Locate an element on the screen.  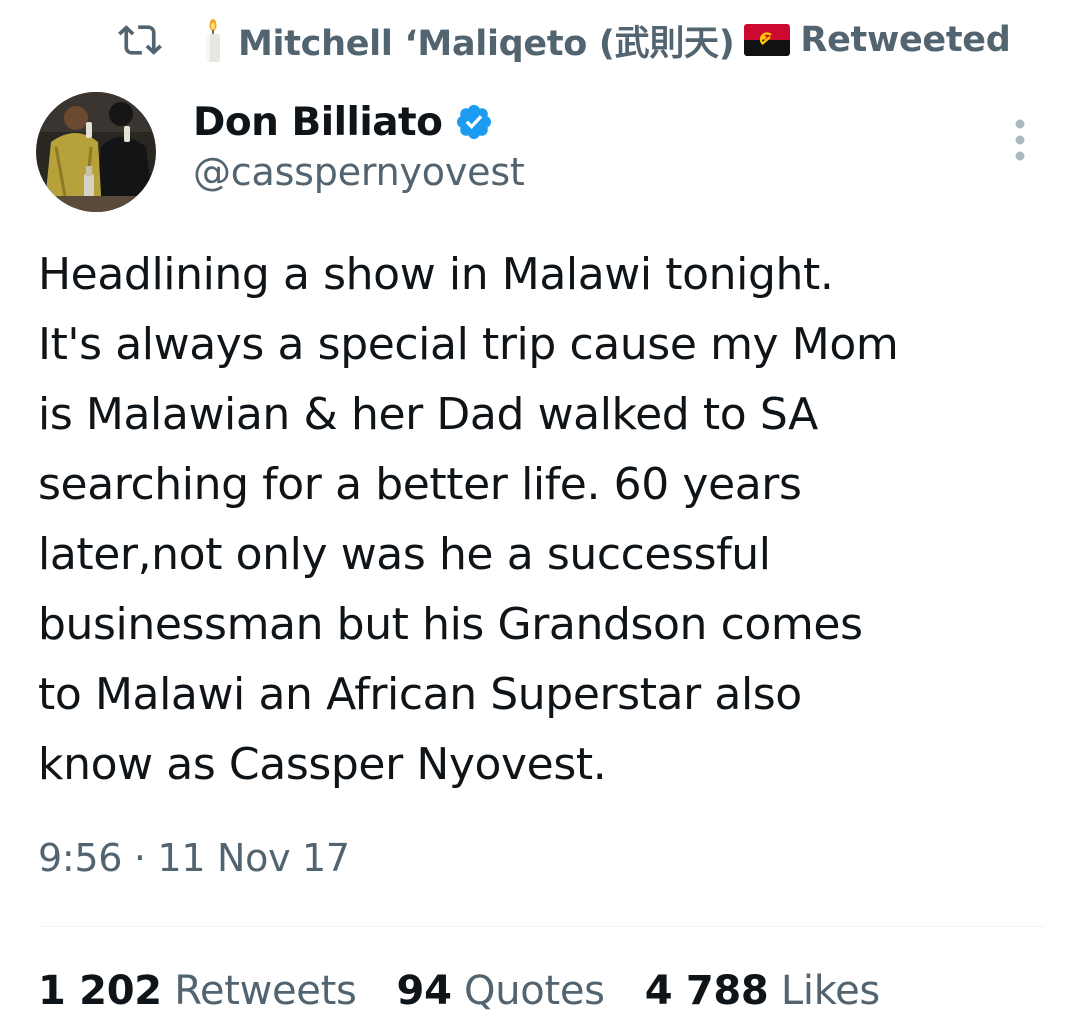
more-vertical-icon is located at coordinates (1020, 140).